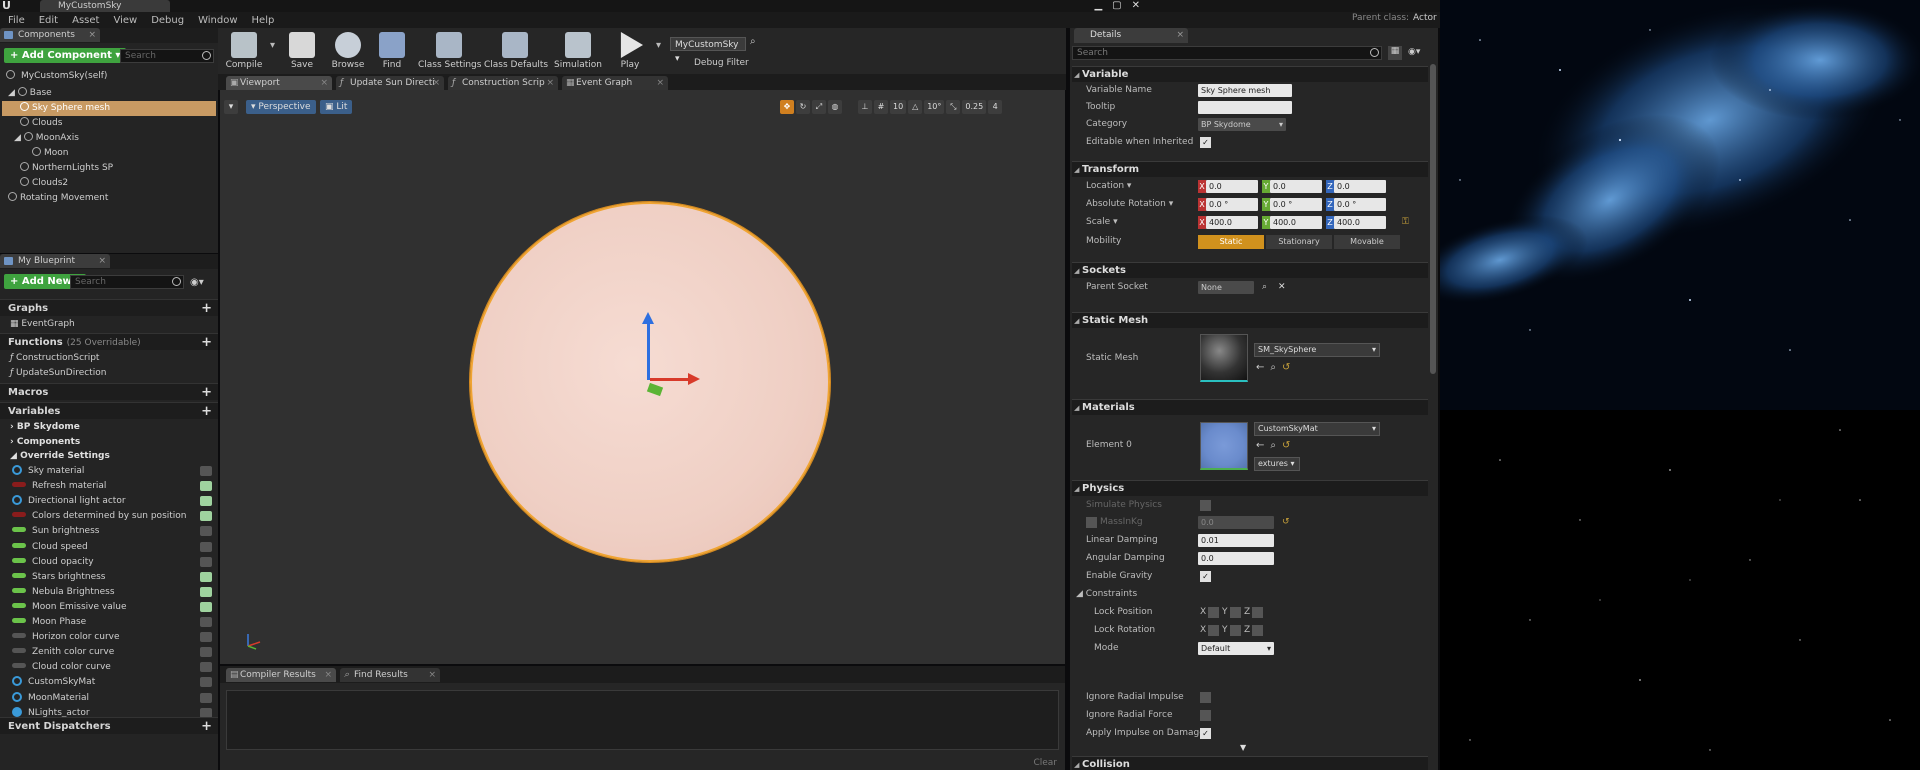  What do you see at coordinates (55, 261) in the screenshot?
I see `my-blueprint-tab: My Blueprint ×` at bounding box center [55, 261].